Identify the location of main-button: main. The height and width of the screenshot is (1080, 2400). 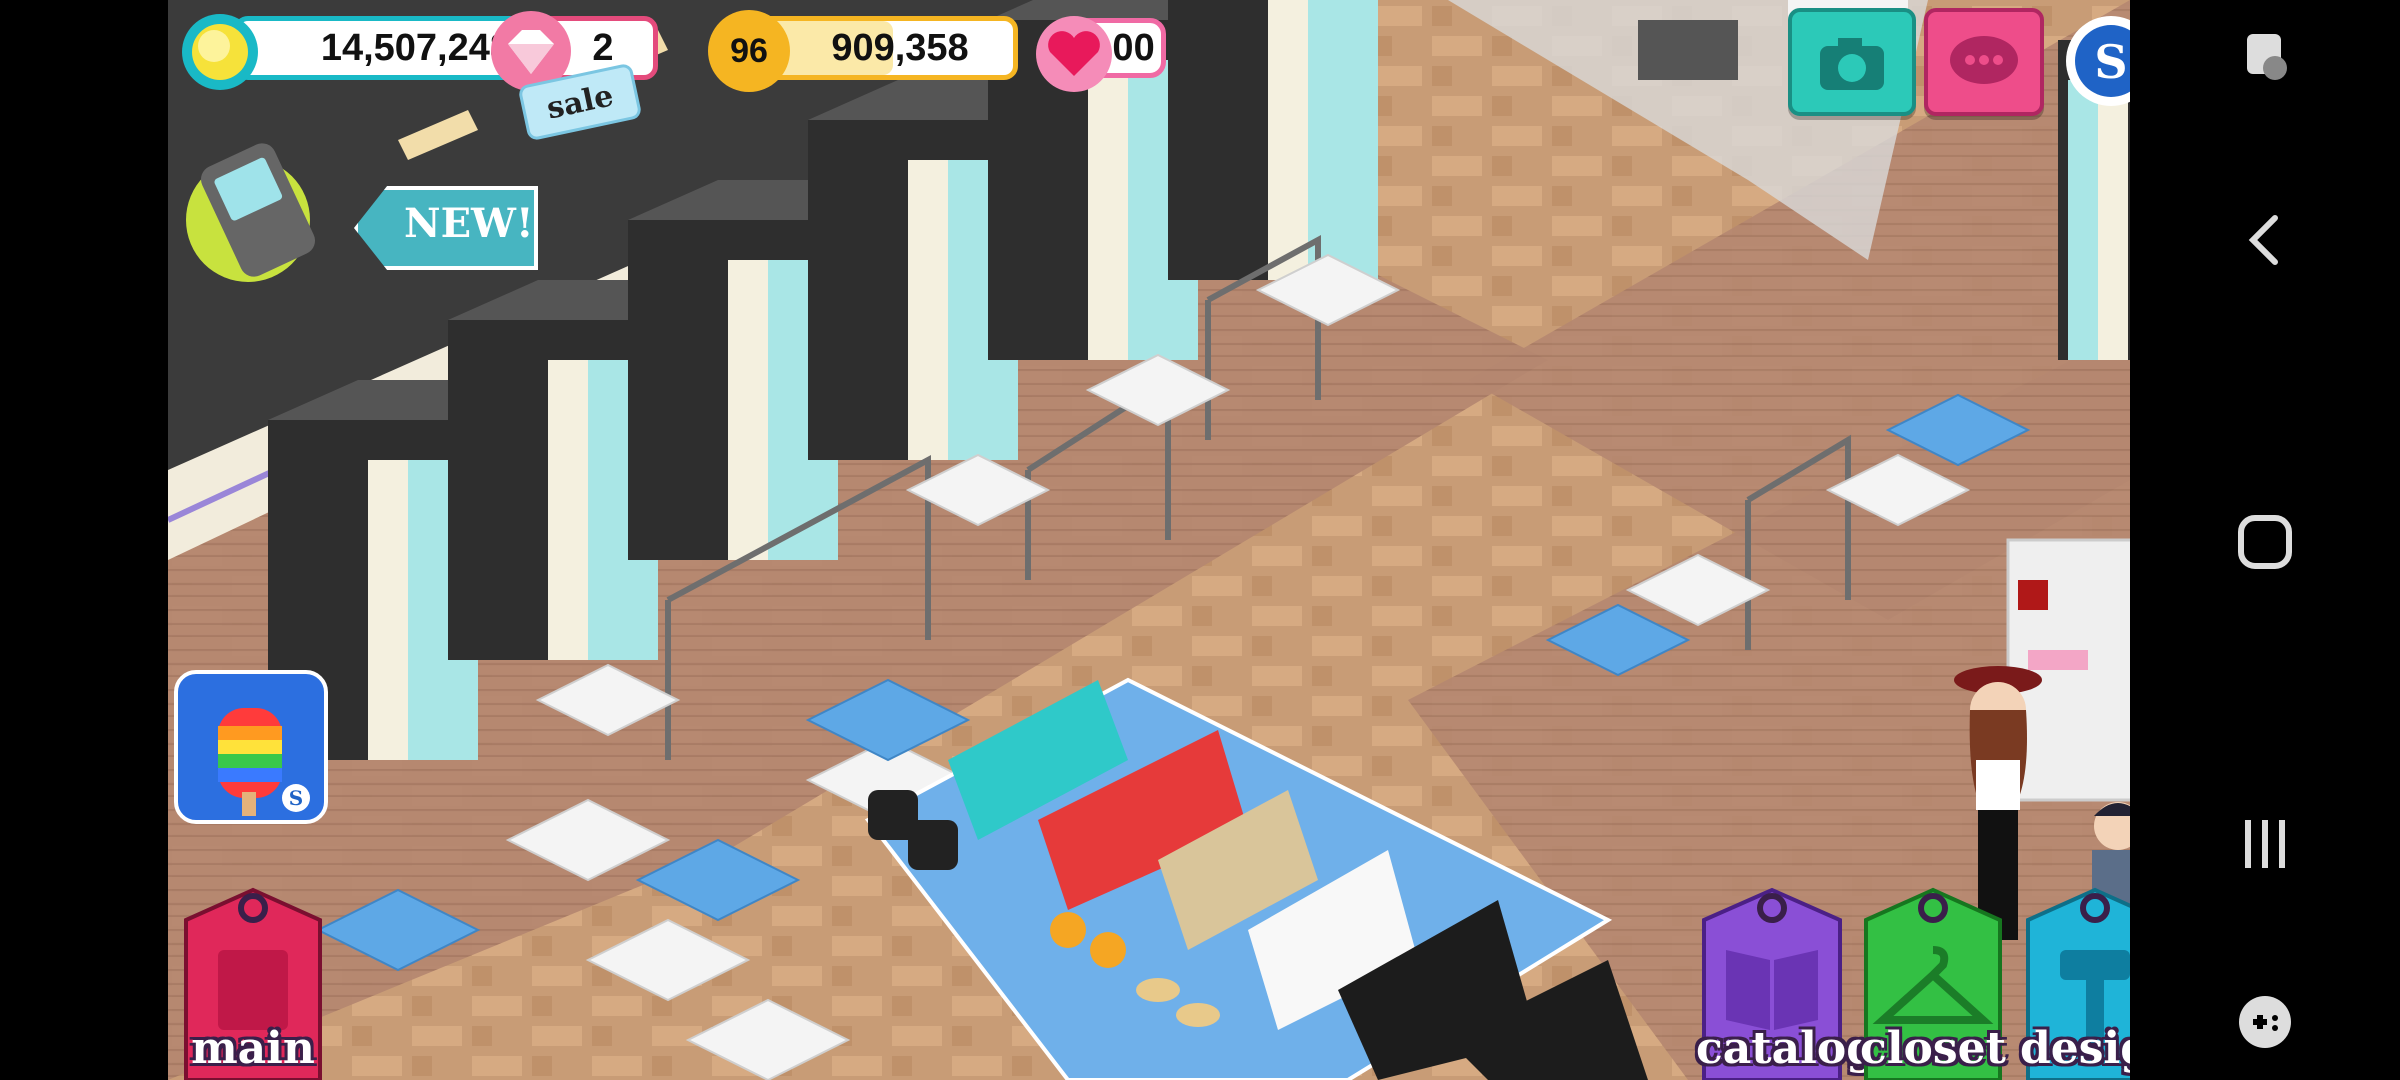
(253, 980).